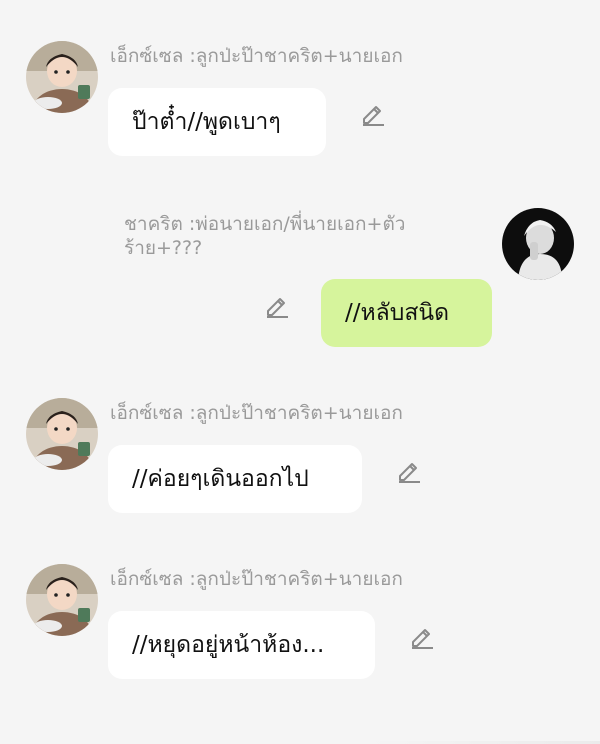  What do you see at coordinates (538, 244) in the screenshot?
I see `man-avatar-icon` at bounding box center [538, 244].